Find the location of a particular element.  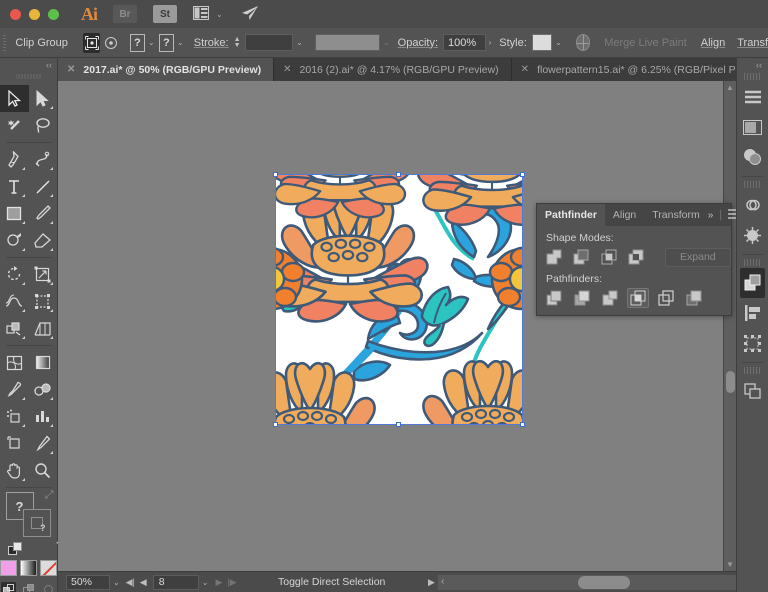

first-artboard-button: ◀| is located at coordinates (130, 582).